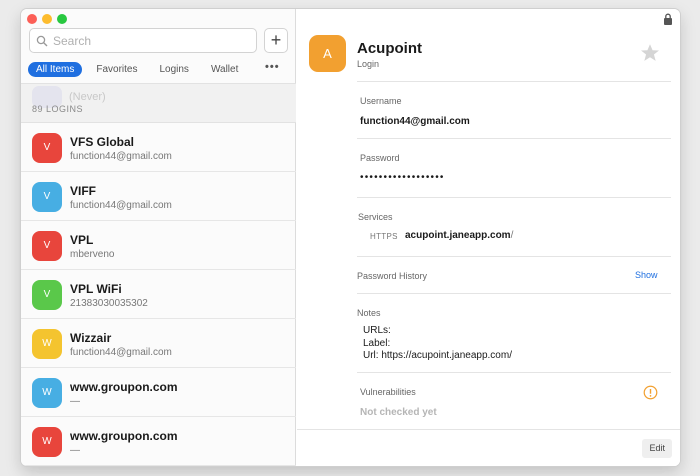 The image size is (700, 476). I want to click on notes-line: Label:, so click(377, 343).